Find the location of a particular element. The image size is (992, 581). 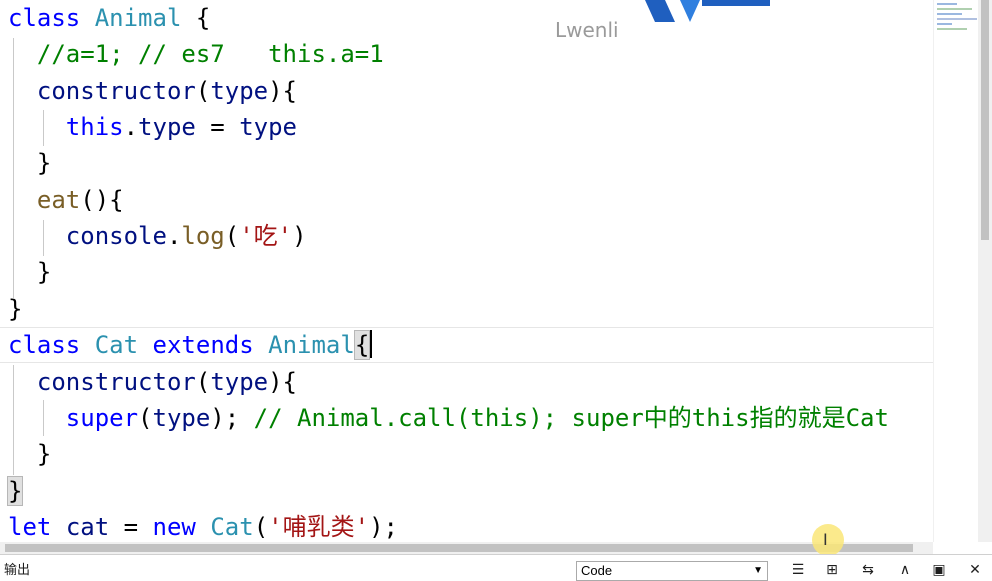

maximize-icon: ▣ is located at coordinates (939, 570).